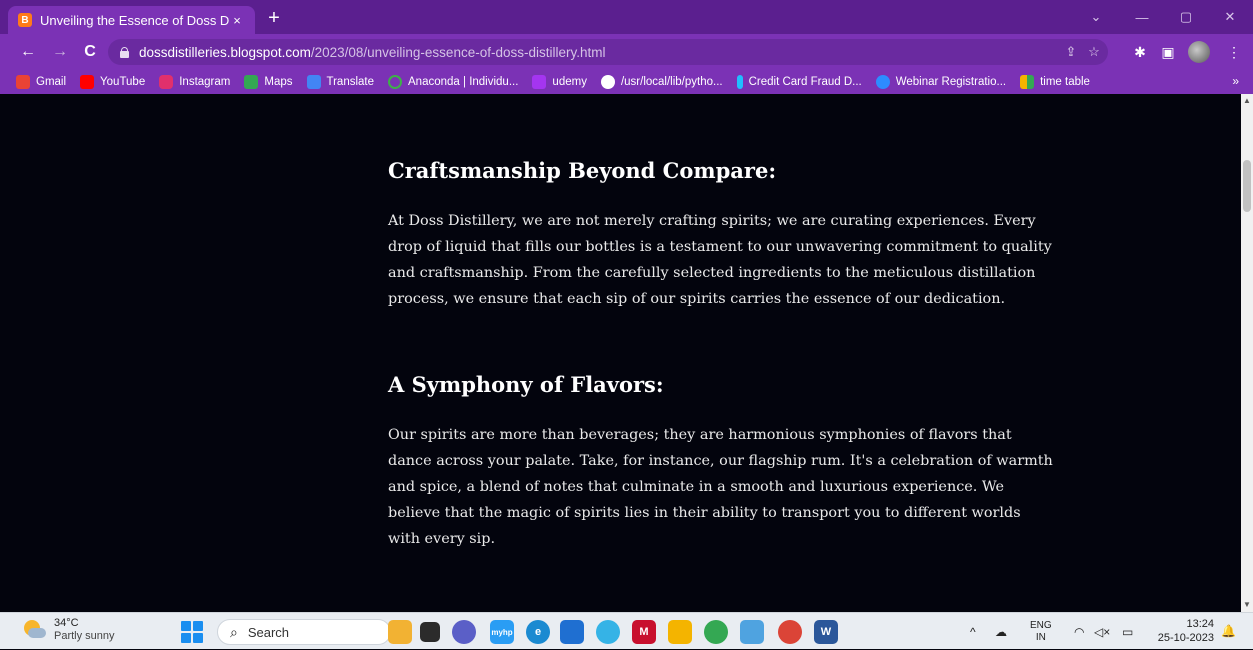 The image size is (1253, 650). I want to click on zoom-icon, so click(882, 82).